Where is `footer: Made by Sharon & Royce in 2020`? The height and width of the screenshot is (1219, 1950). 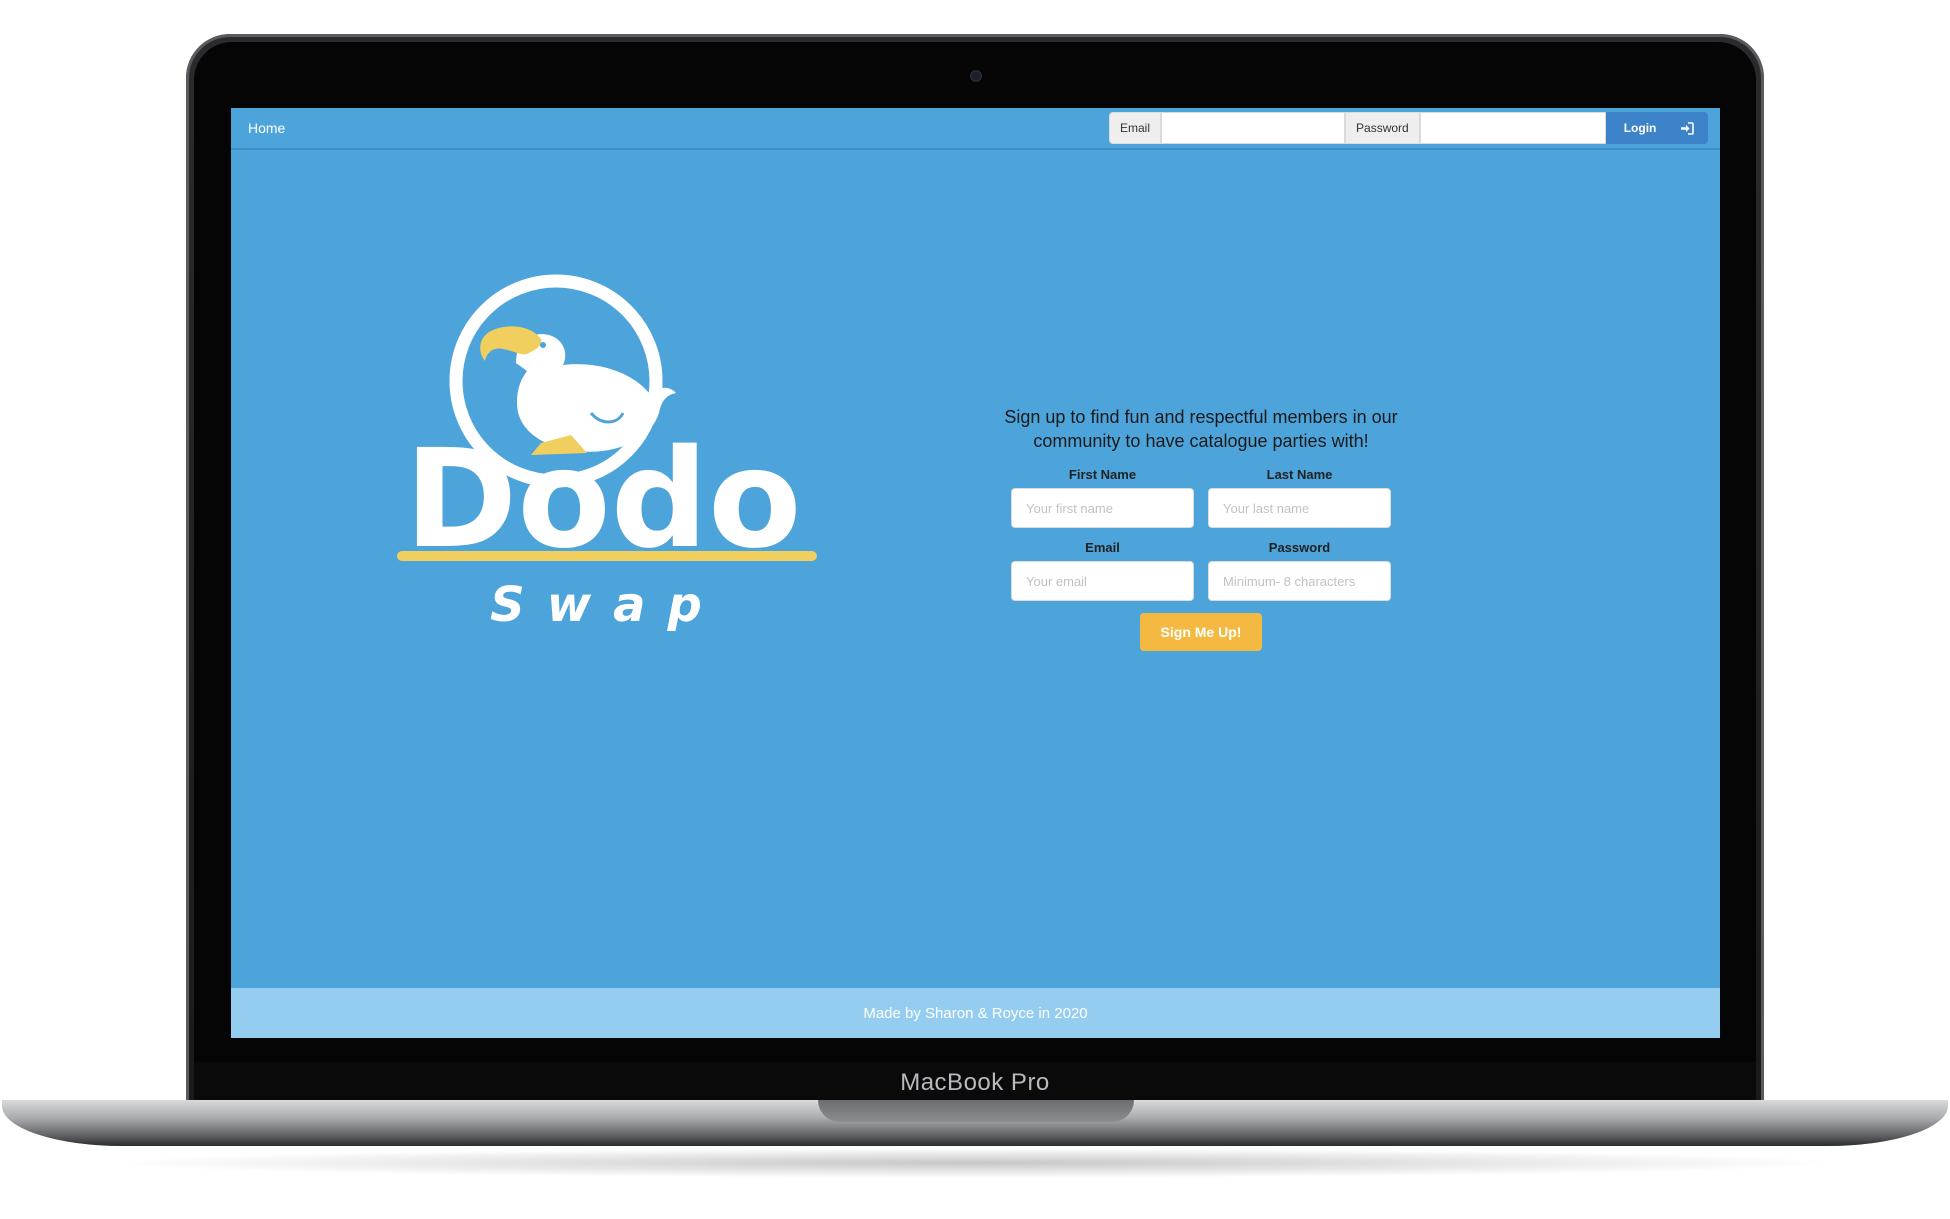
footer: Made by Sharon & Royce in 2020 is located at coordinates (975, 1013).